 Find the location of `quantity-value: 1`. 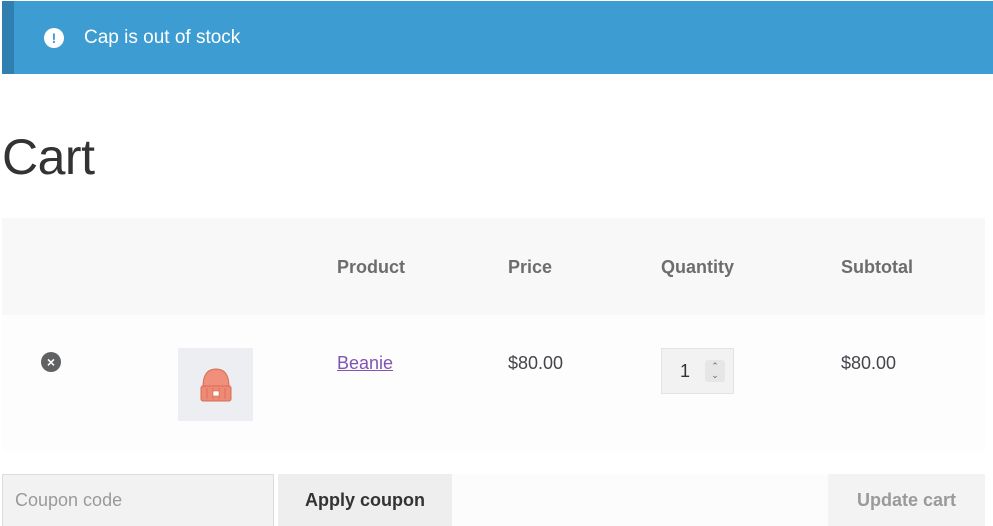

quantity-value: 1 is located at coordinates (685, 371).